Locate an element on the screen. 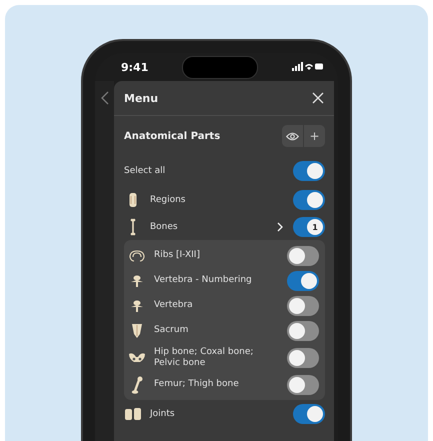 Image resolution: width=433 pixels, height=441 pixels. row-label: Femur; Thigh bone is located at coordinates (197, 384).